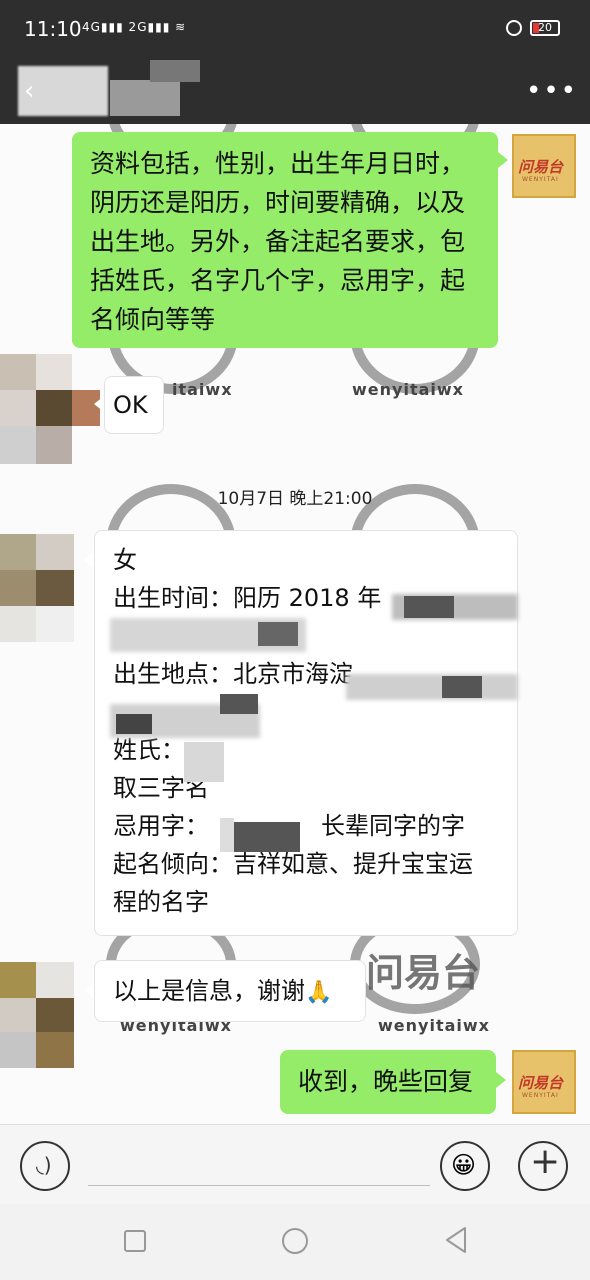 This screenshot has width=590, height=1280. Describe the element at coordinates (514, 28) in the screenshot. I see `lock-icon` at that location.